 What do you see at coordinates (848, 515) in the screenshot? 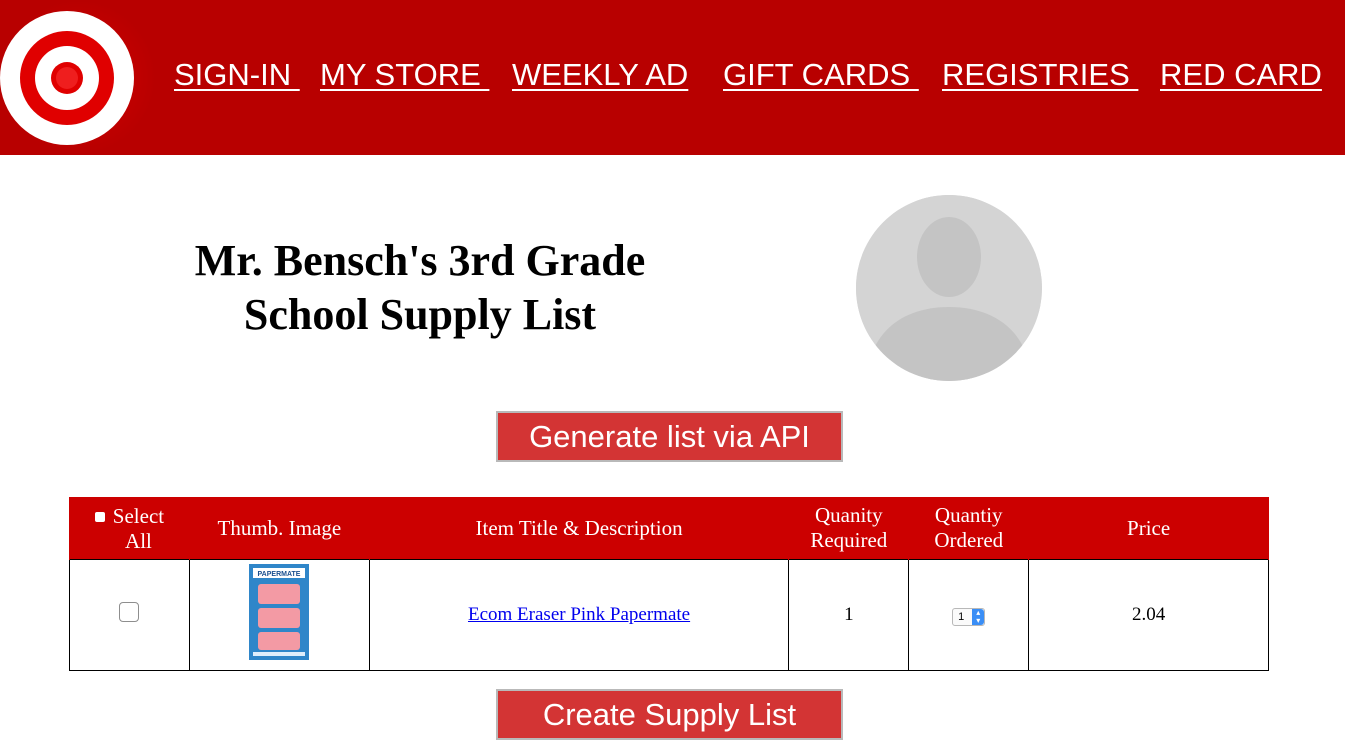
I see `qty-required-header-1: Quanity` at bounding box center [848, 515].